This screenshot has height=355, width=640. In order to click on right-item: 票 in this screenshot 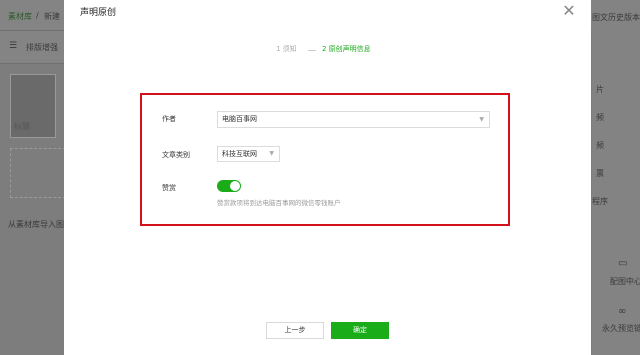, I will do `click(600, 173)`.